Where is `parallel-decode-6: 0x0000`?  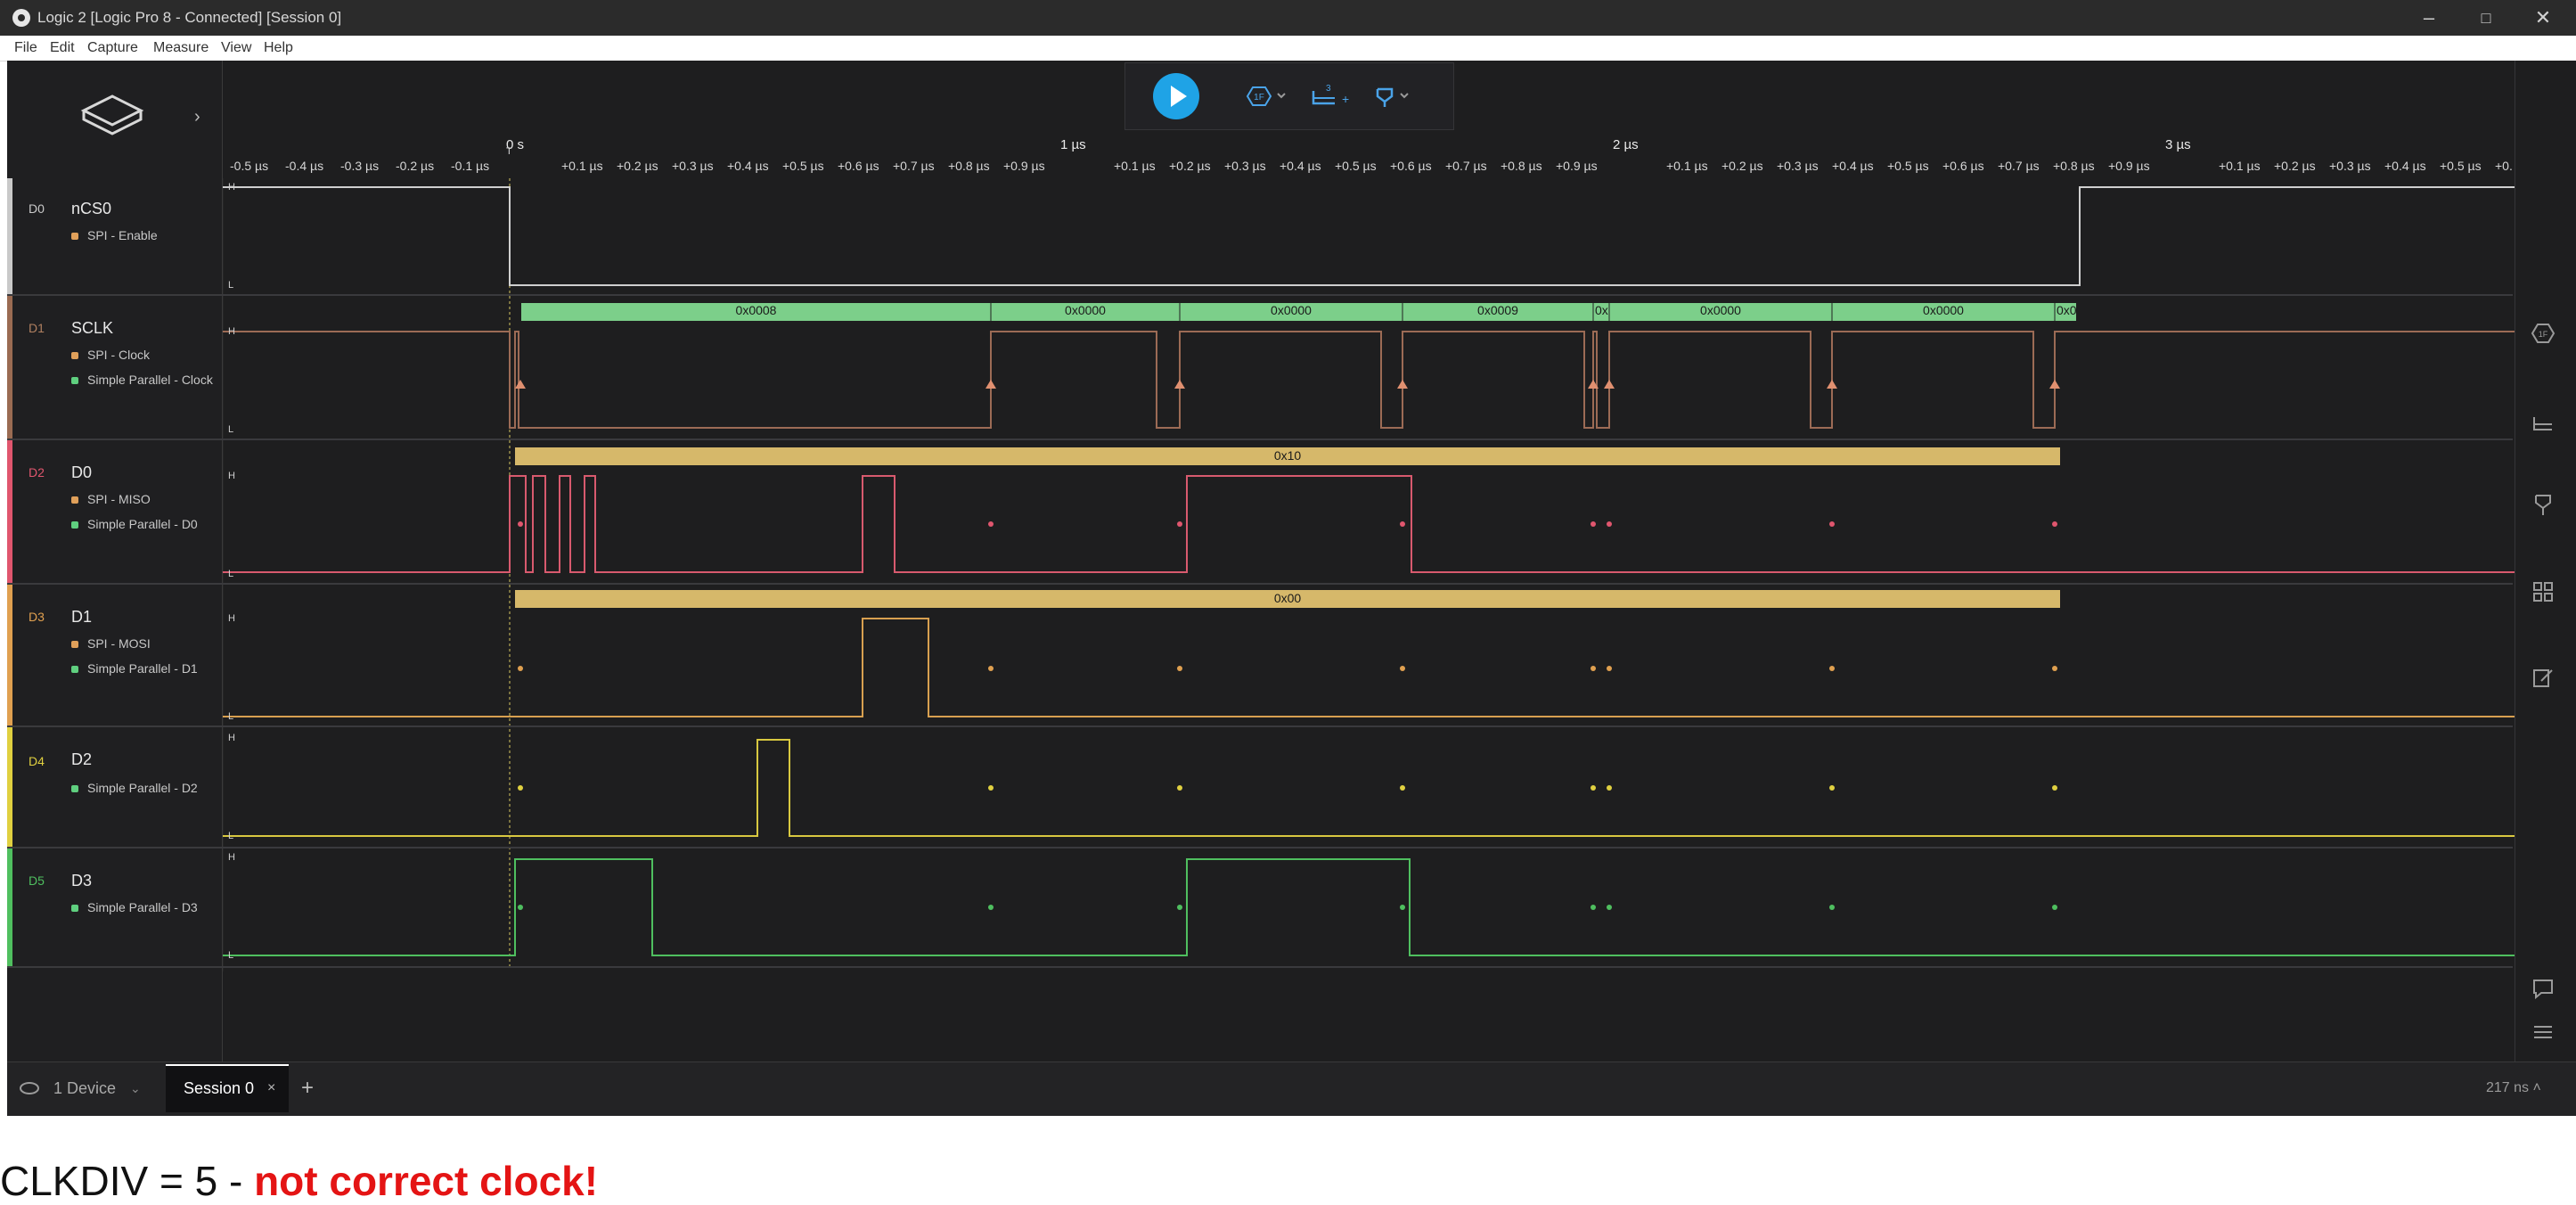
parallel-decode-6: 0x0000 is located at coordinates (1943, 310).